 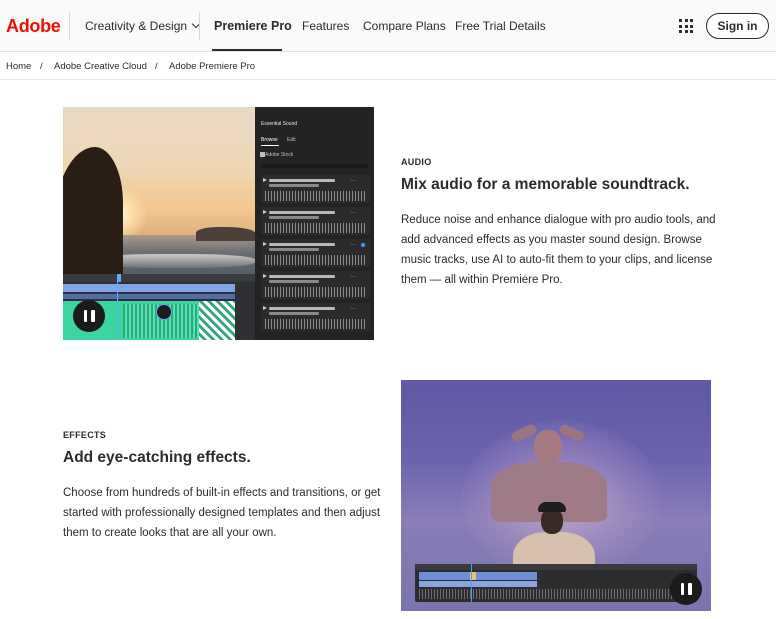 I want to click on nav-free-trial-details: Free Trial Details, so click(x=500, y=26).